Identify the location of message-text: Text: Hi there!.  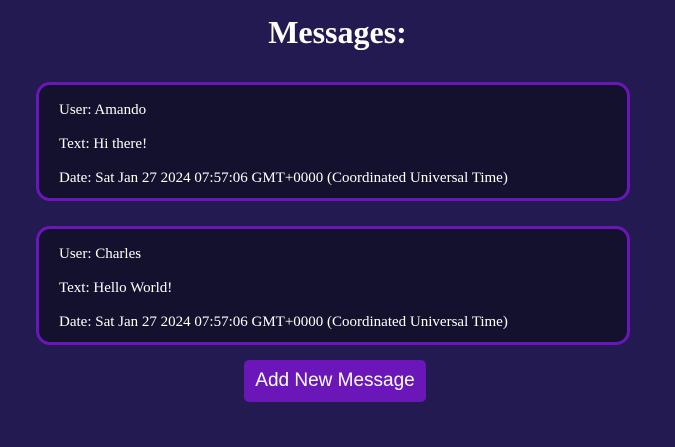
(103, 144).